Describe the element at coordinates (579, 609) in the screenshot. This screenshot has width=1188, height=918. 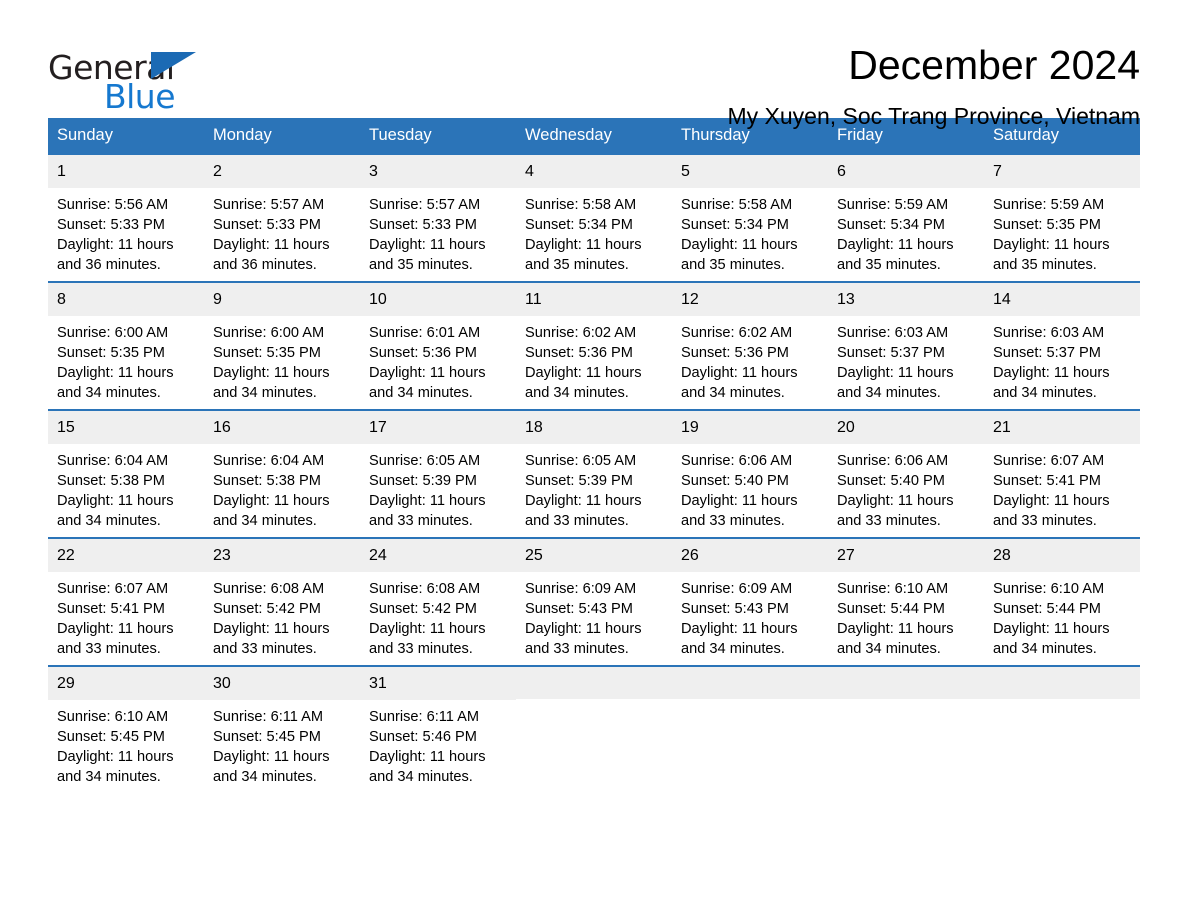
I see `sunset-text: Sunset: 5:43 PM` at that location.